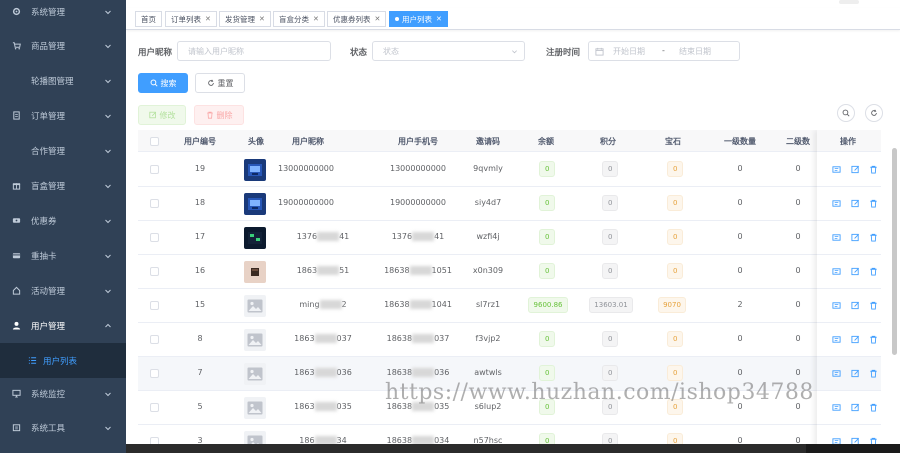  Describe the element at coordinates (63, 427) in the screenshot. I see `sidebar-item-tools: 系统工具` at that location.